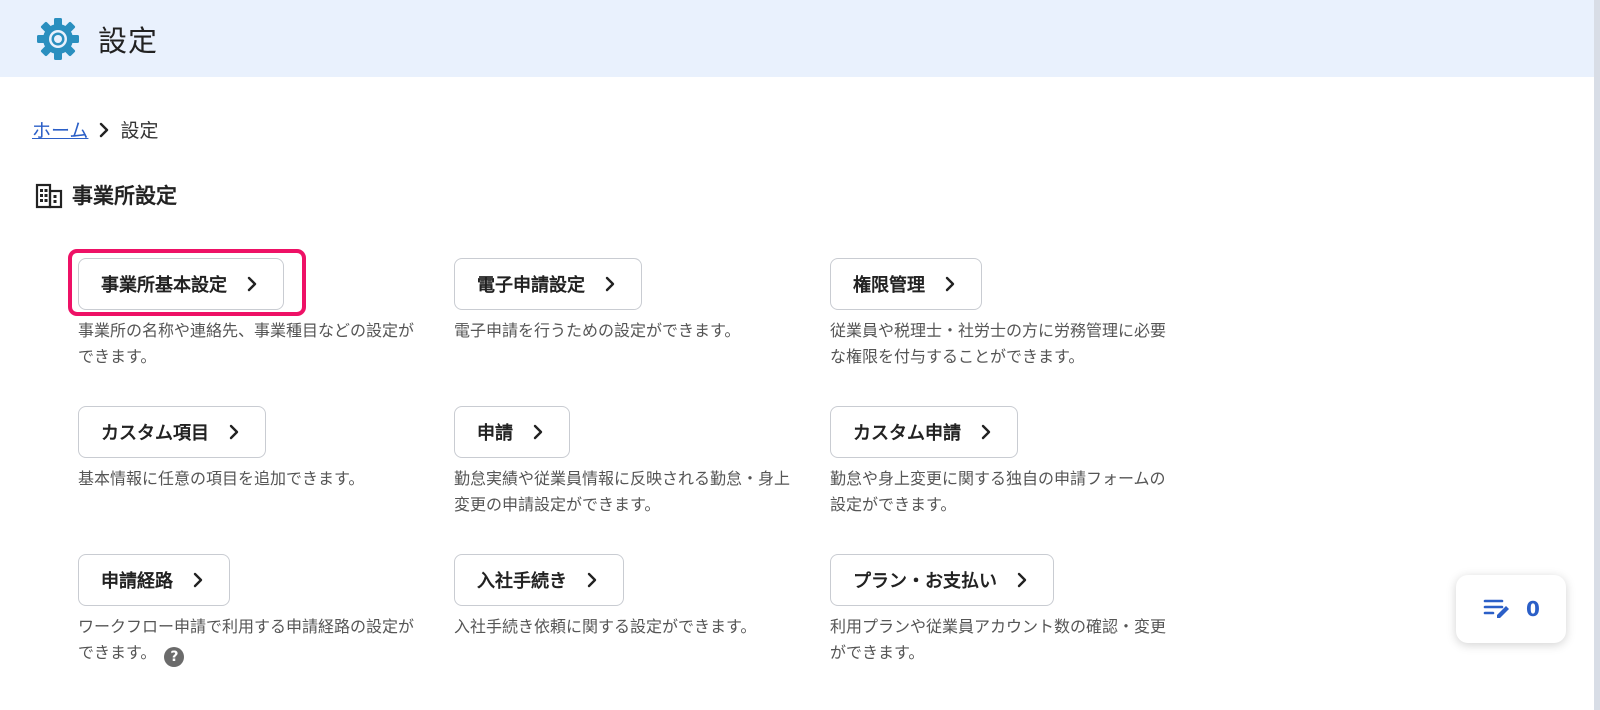  I want to click on breadcrumb-current: 設定, so click(139, 131).